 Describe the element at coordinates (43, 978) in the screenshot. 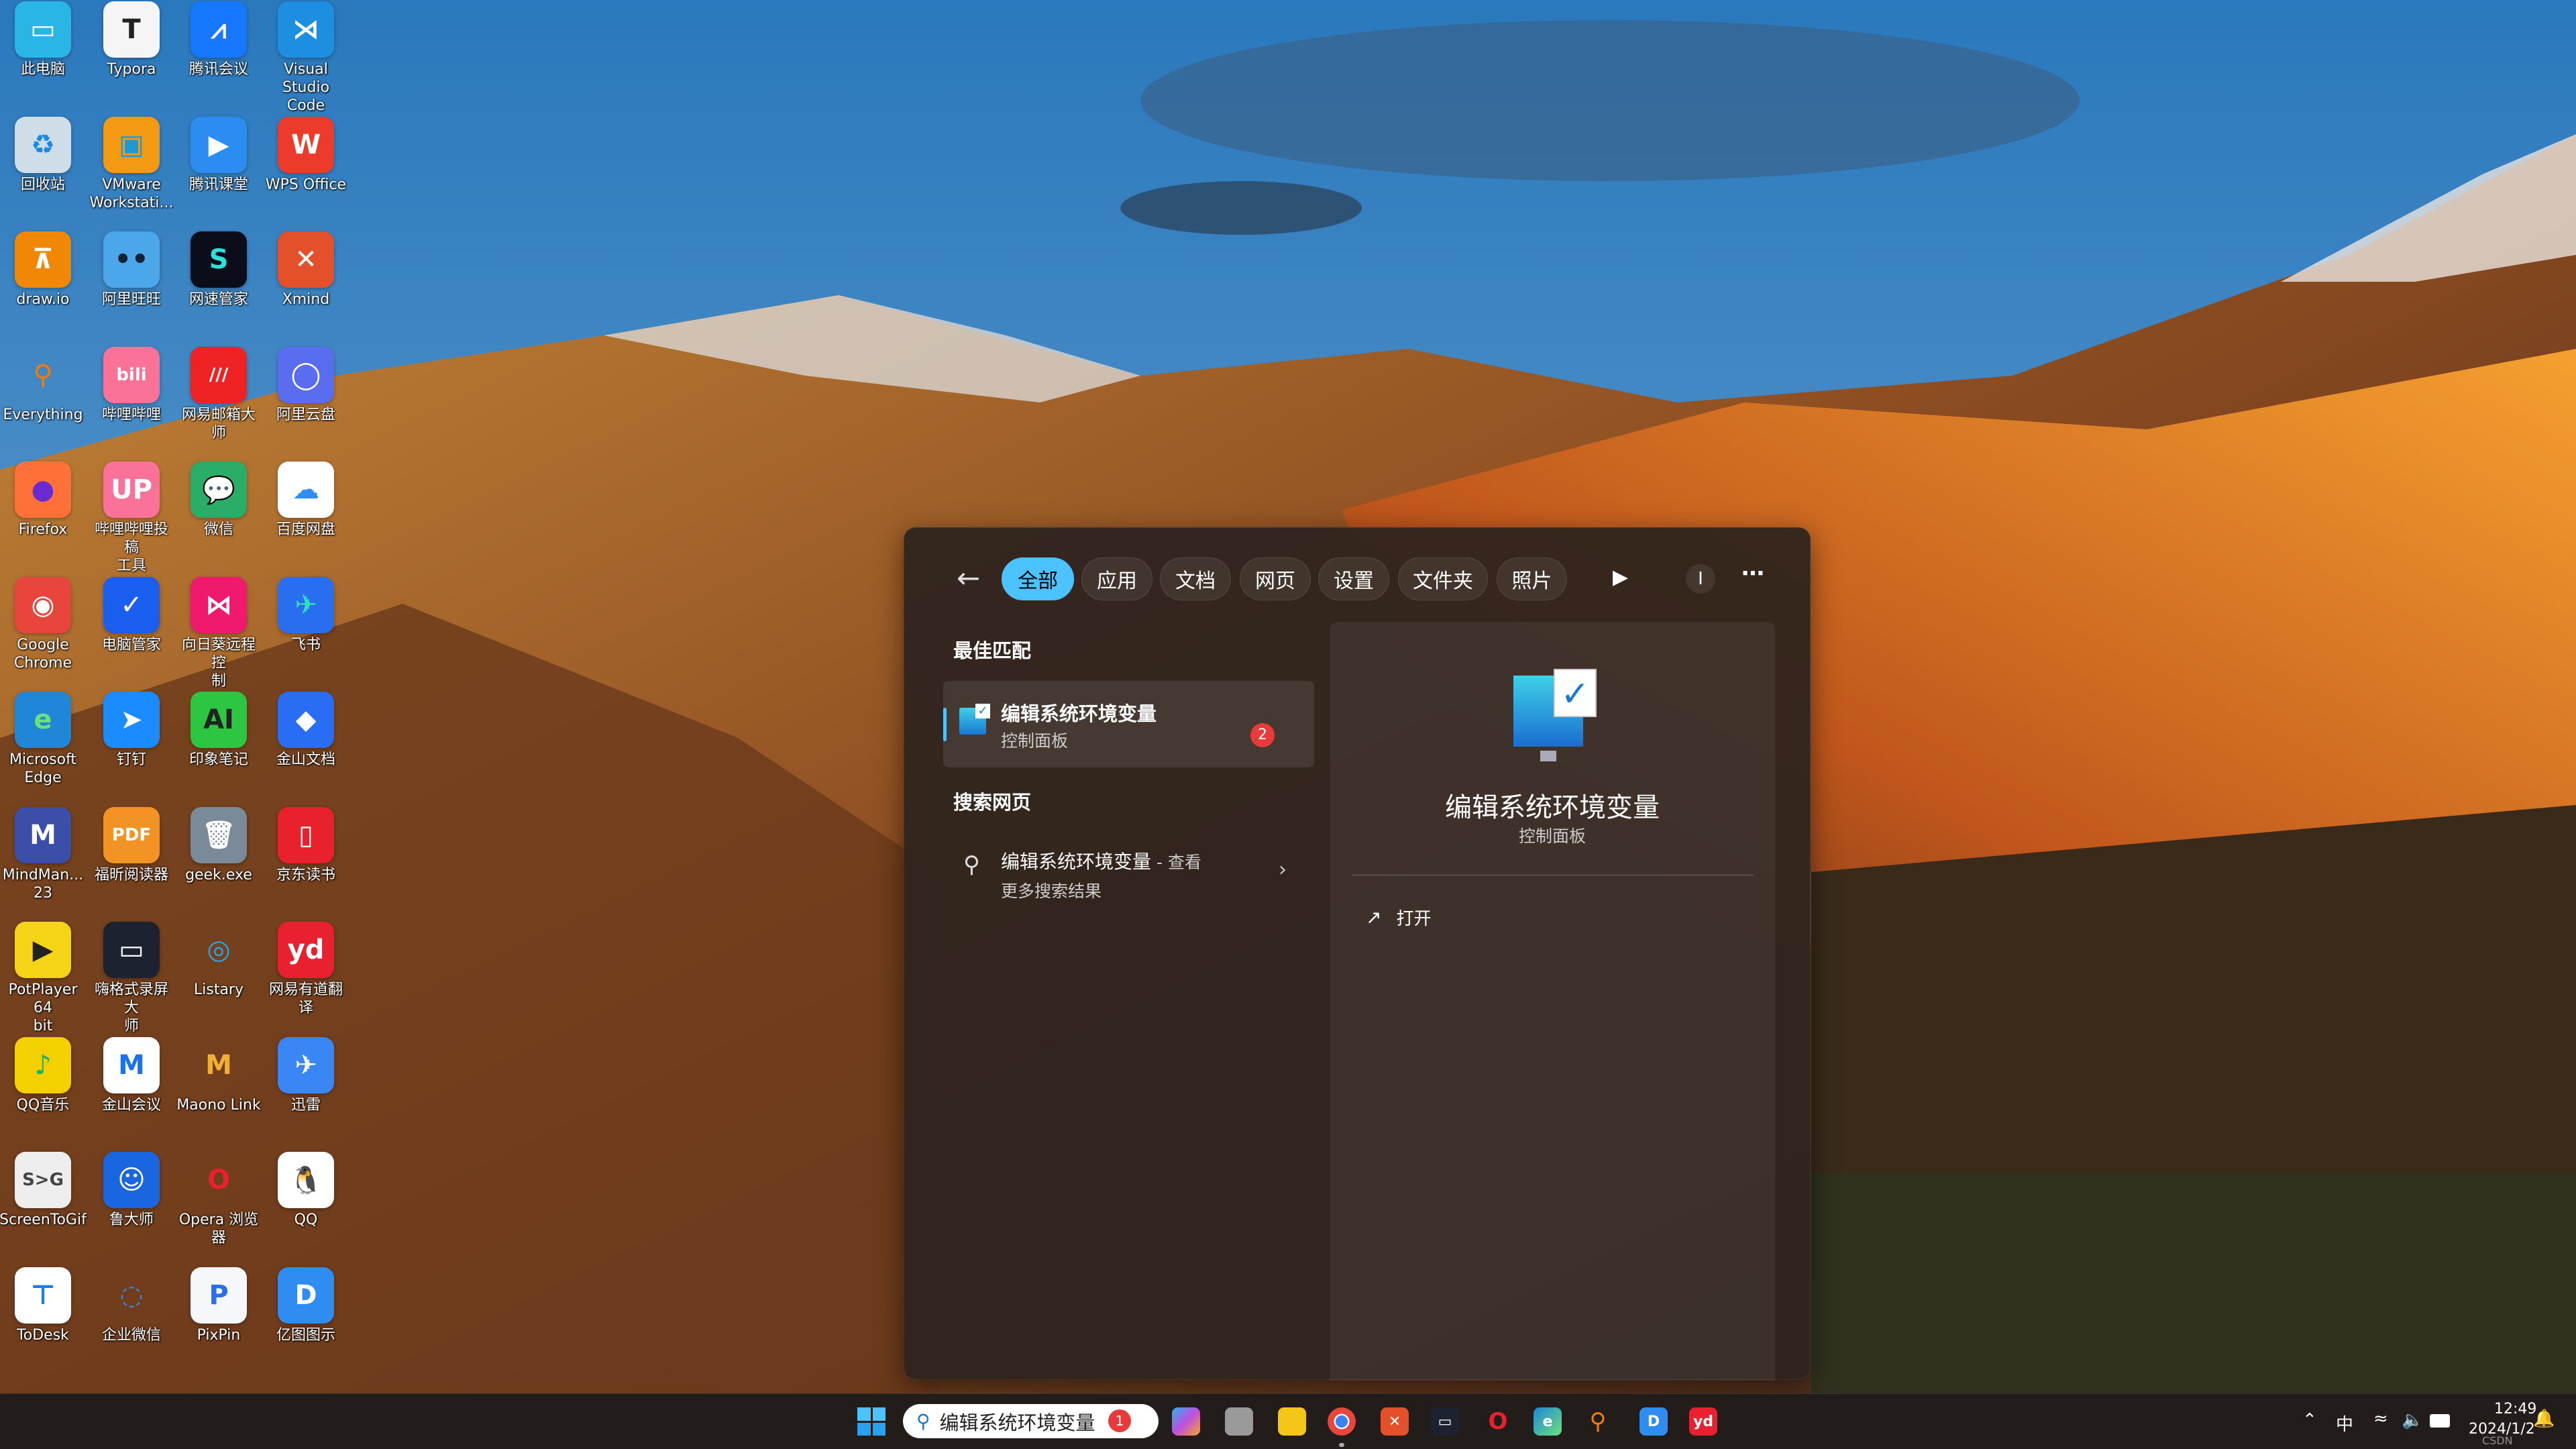

I see `desktop-icon: ▶ PotPlayer 64 bit` at that location.